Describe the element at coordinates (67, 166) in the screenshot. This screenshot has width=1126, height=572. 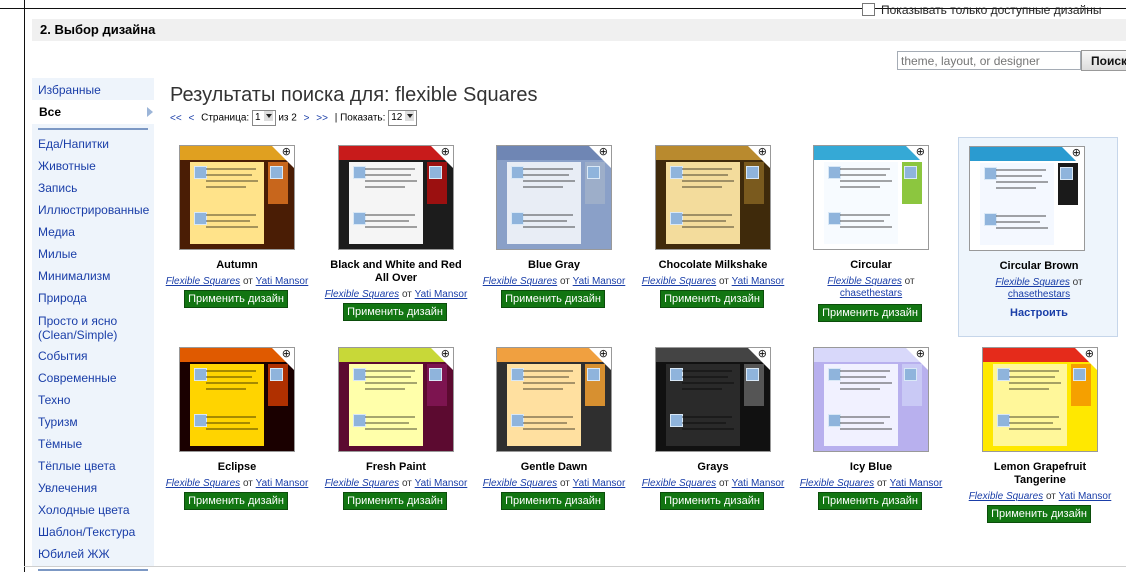
I see `sidebar-item-category: Животные` at that location.